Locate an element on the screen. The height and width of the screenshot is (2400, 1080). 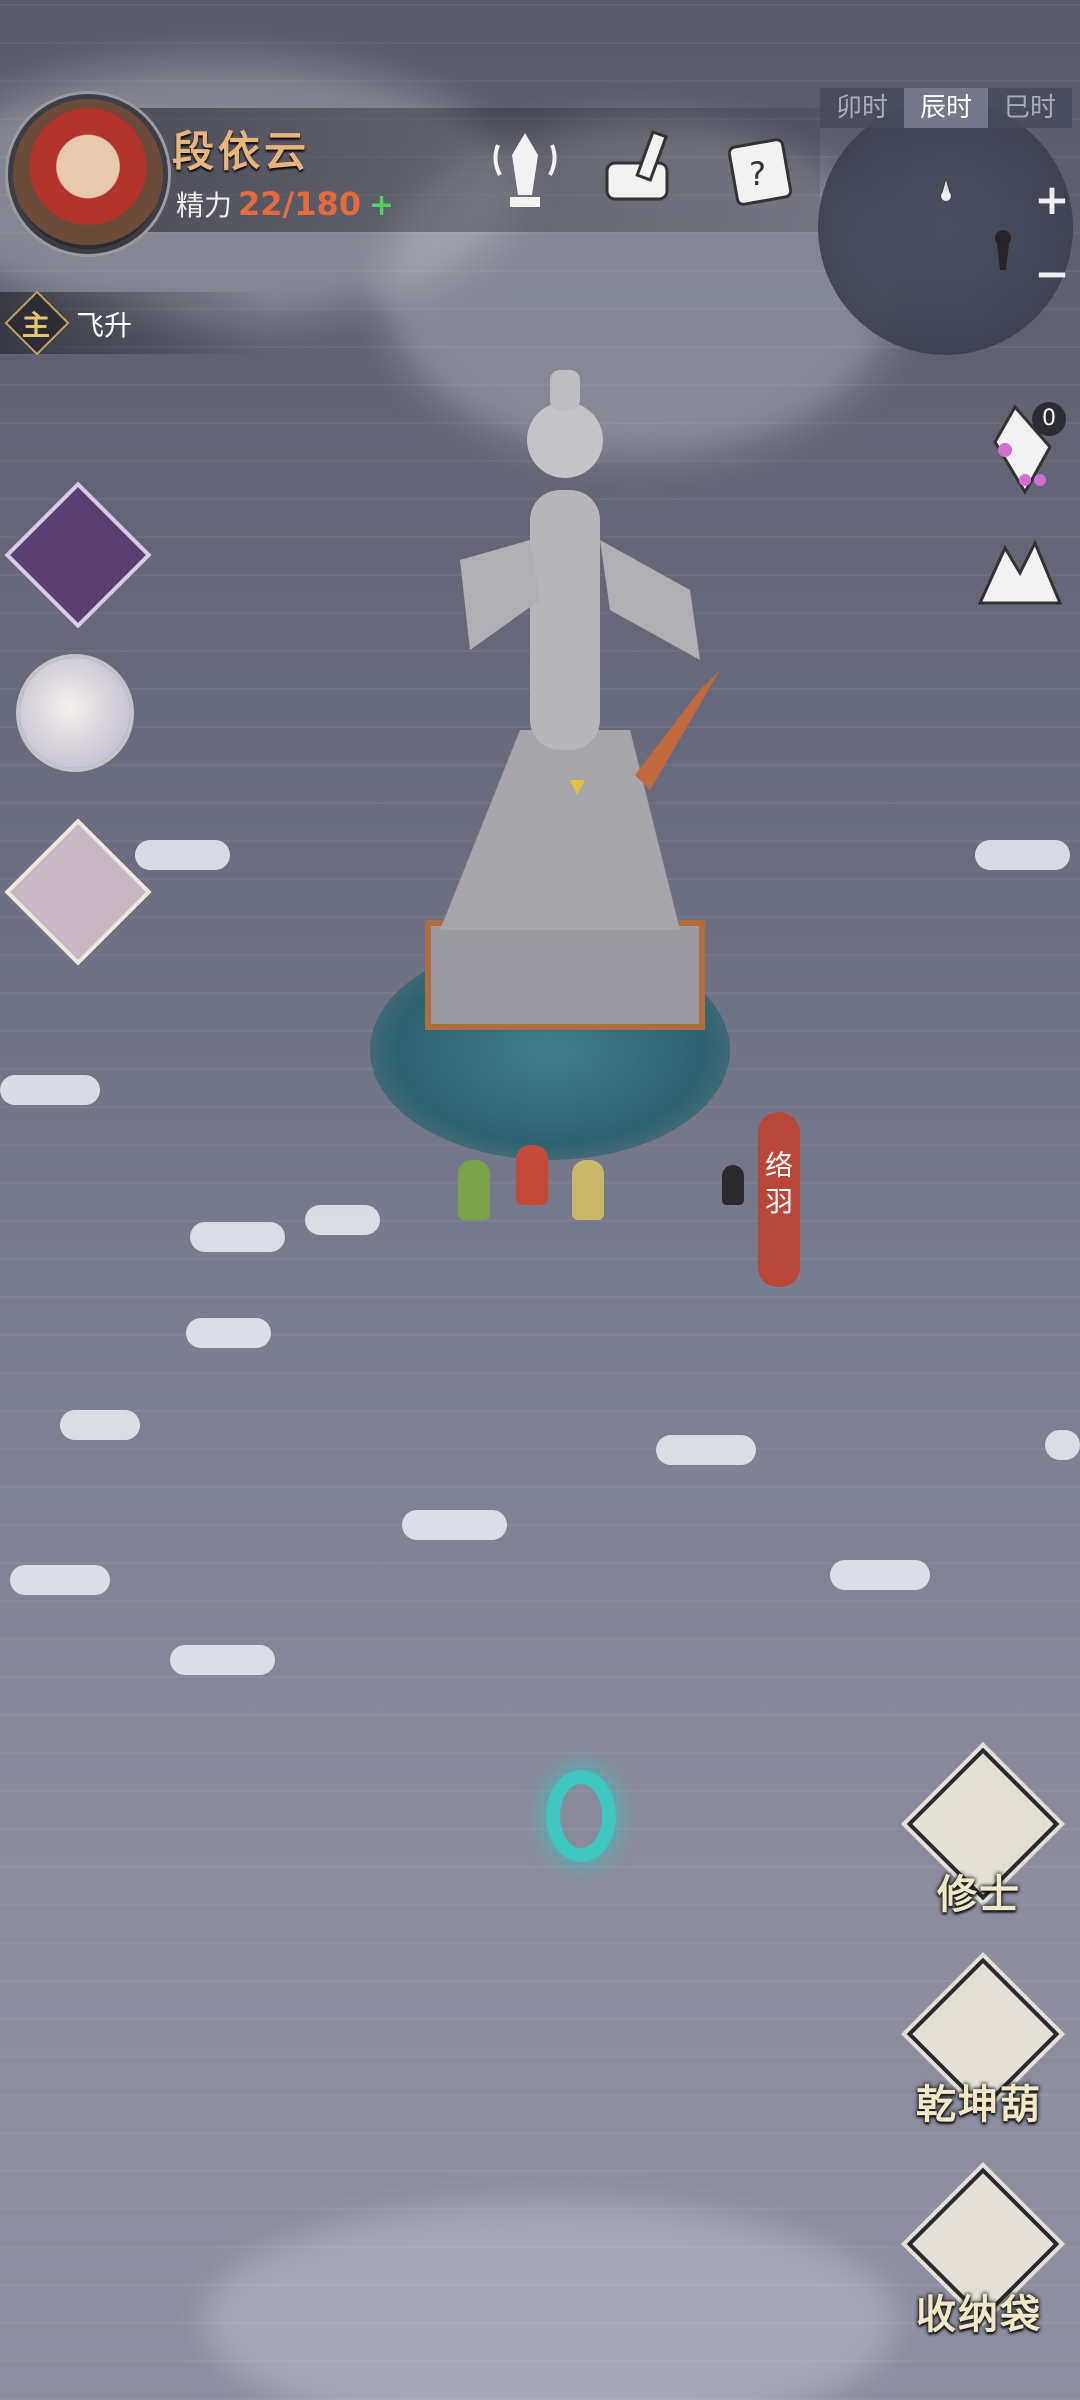
zoom-in-button: + is located at coordinates (1052, 200).